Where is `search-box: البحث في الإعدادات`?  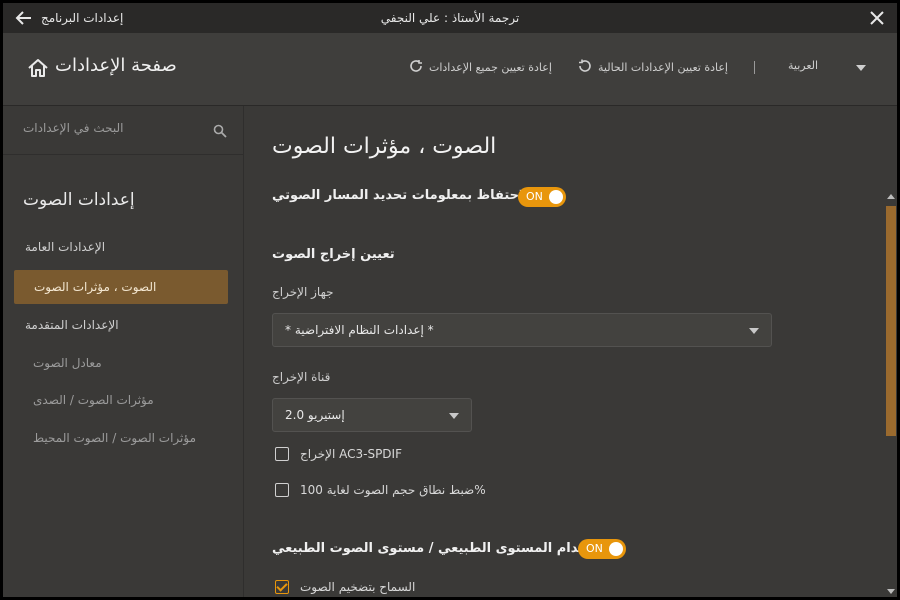
search-box: البحث في الإعدادات is located at coordinates (123, 130).